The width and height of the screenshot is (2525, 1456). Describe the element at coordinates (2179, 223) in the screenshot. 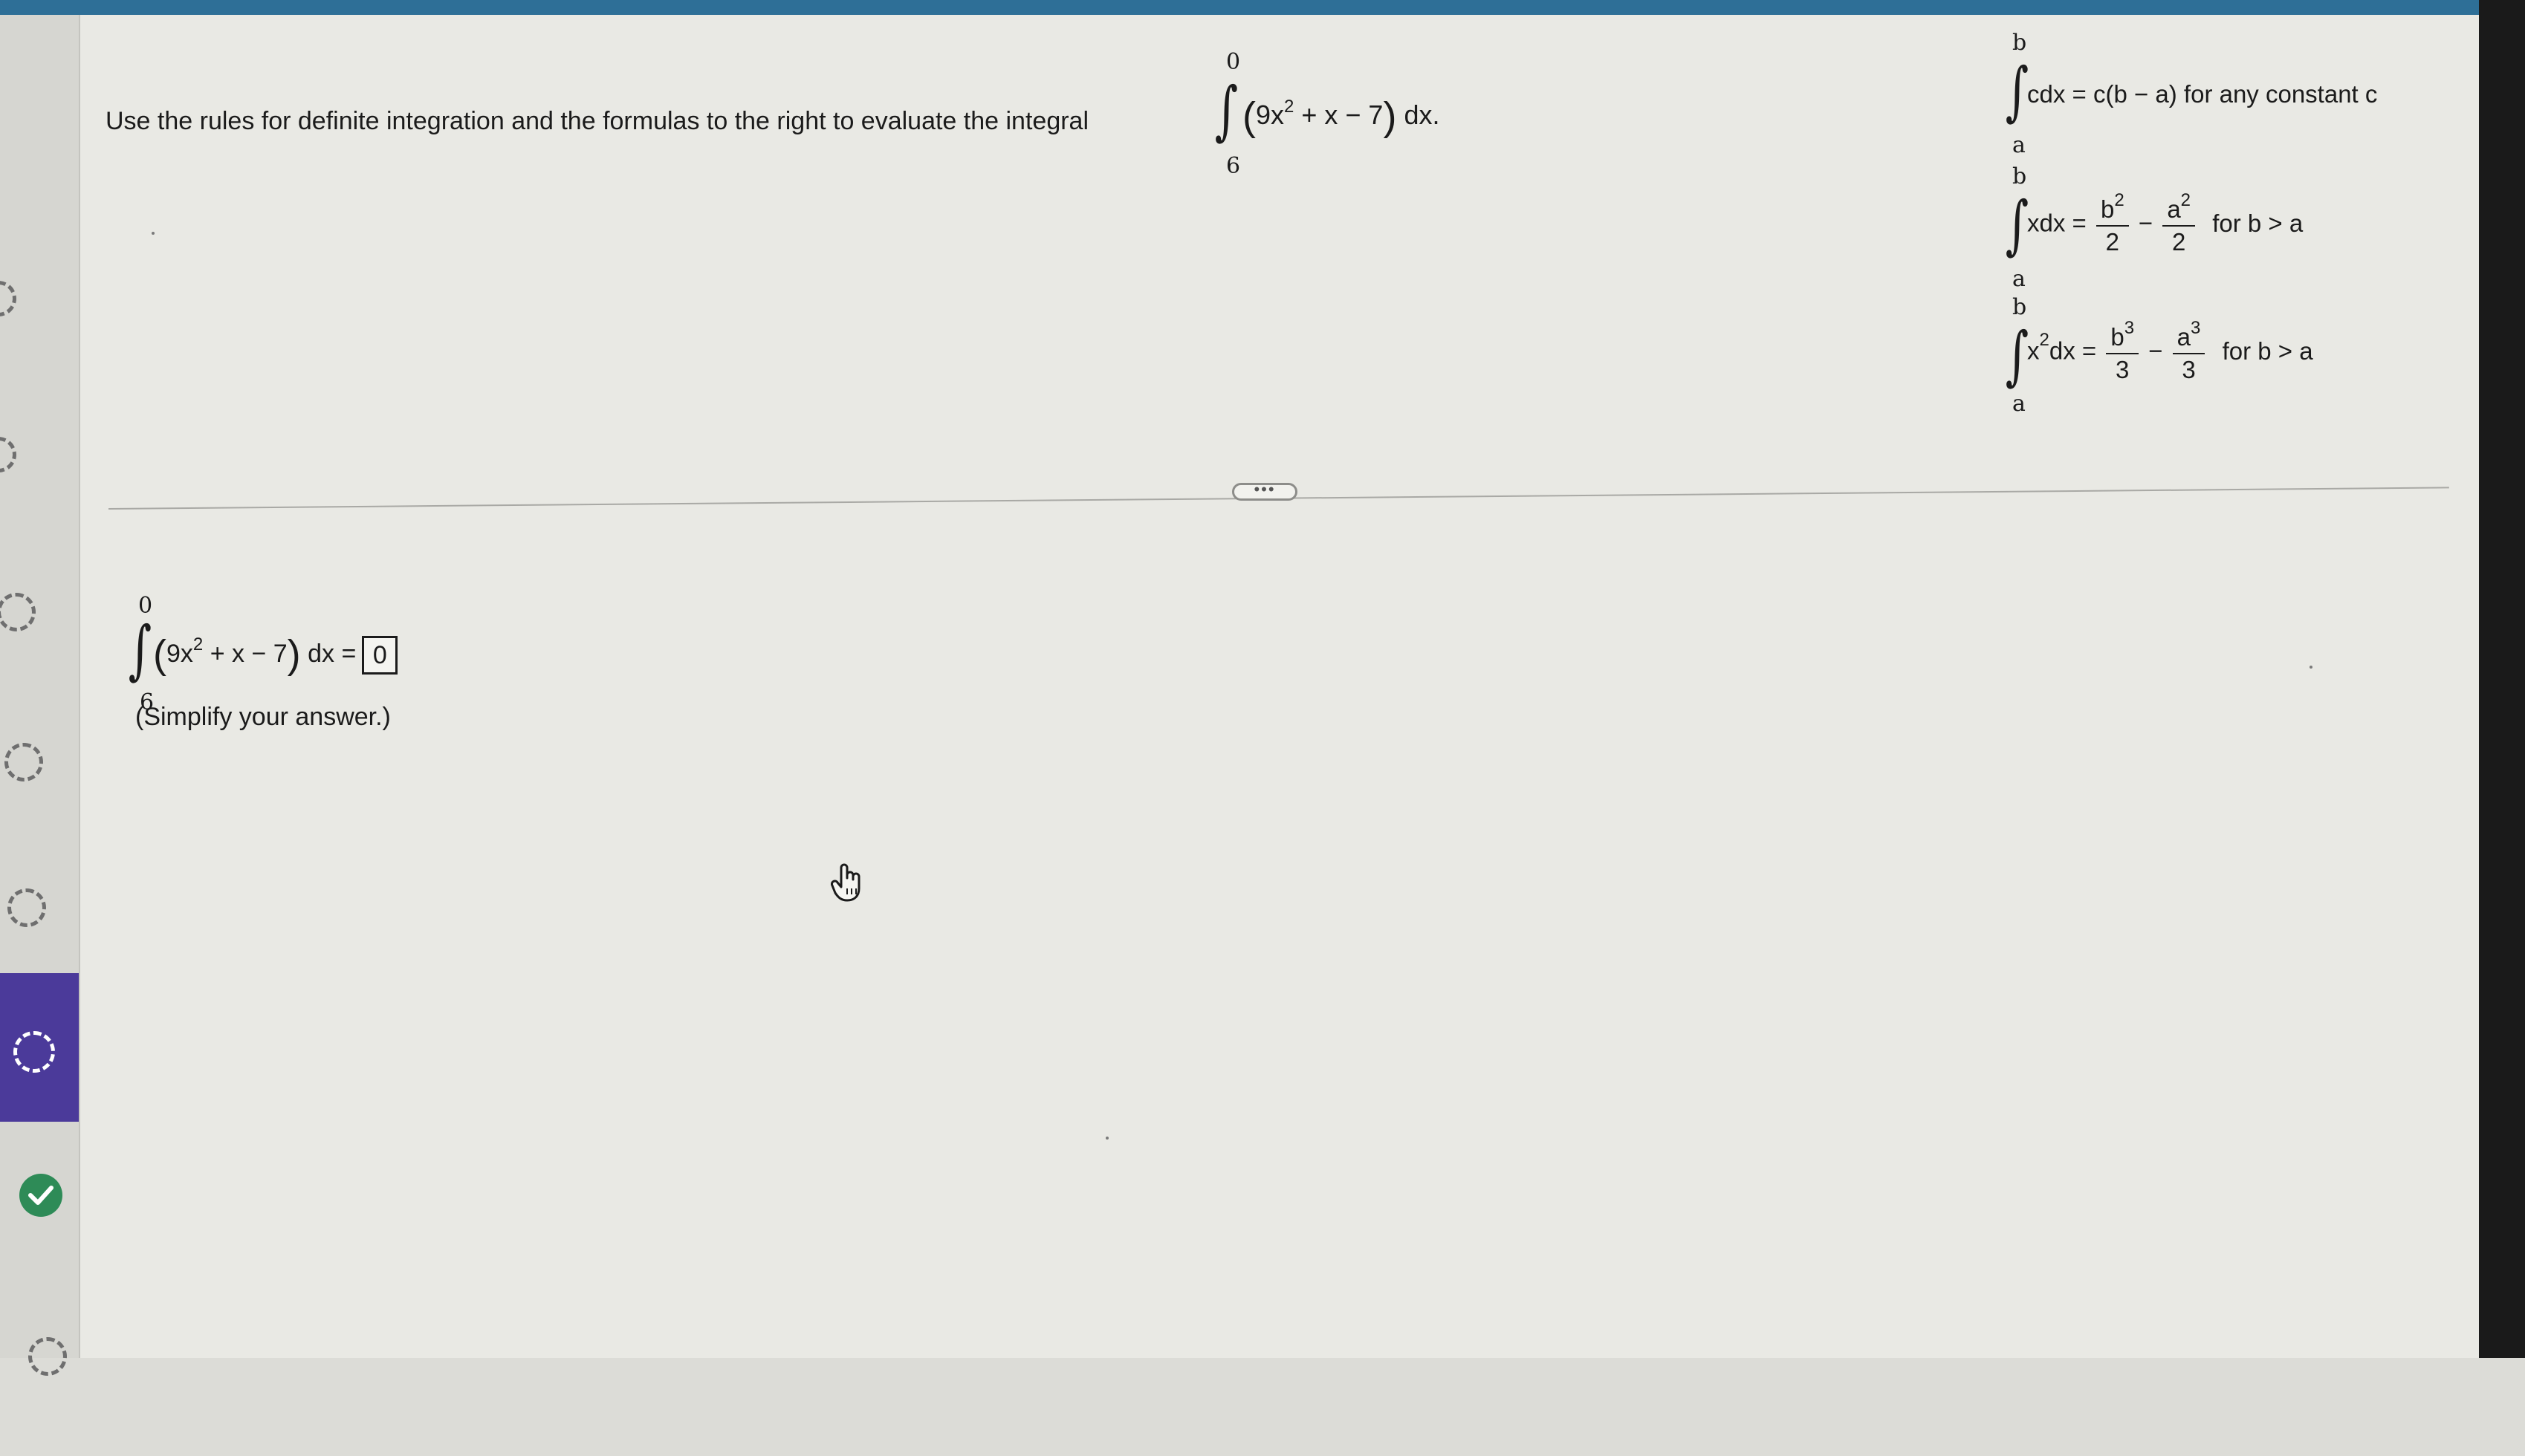

I see `fraction: a2 2` at that location.